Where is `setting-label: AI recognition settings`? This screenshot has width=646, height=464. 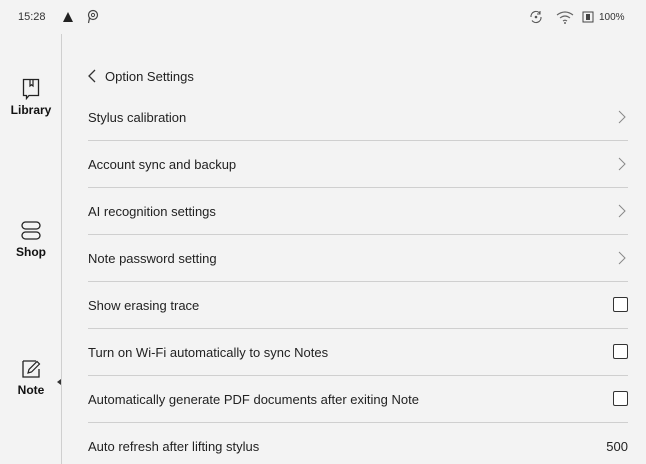
setting-label: AI recognition settings is located at coordinates (152, 211).